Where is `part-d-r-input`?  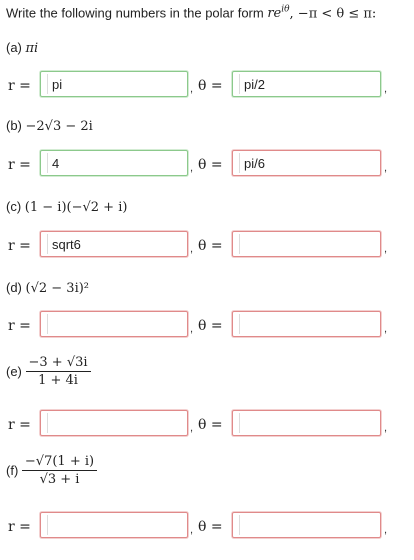 part-d-r-input is located at coordinates (115, 324).